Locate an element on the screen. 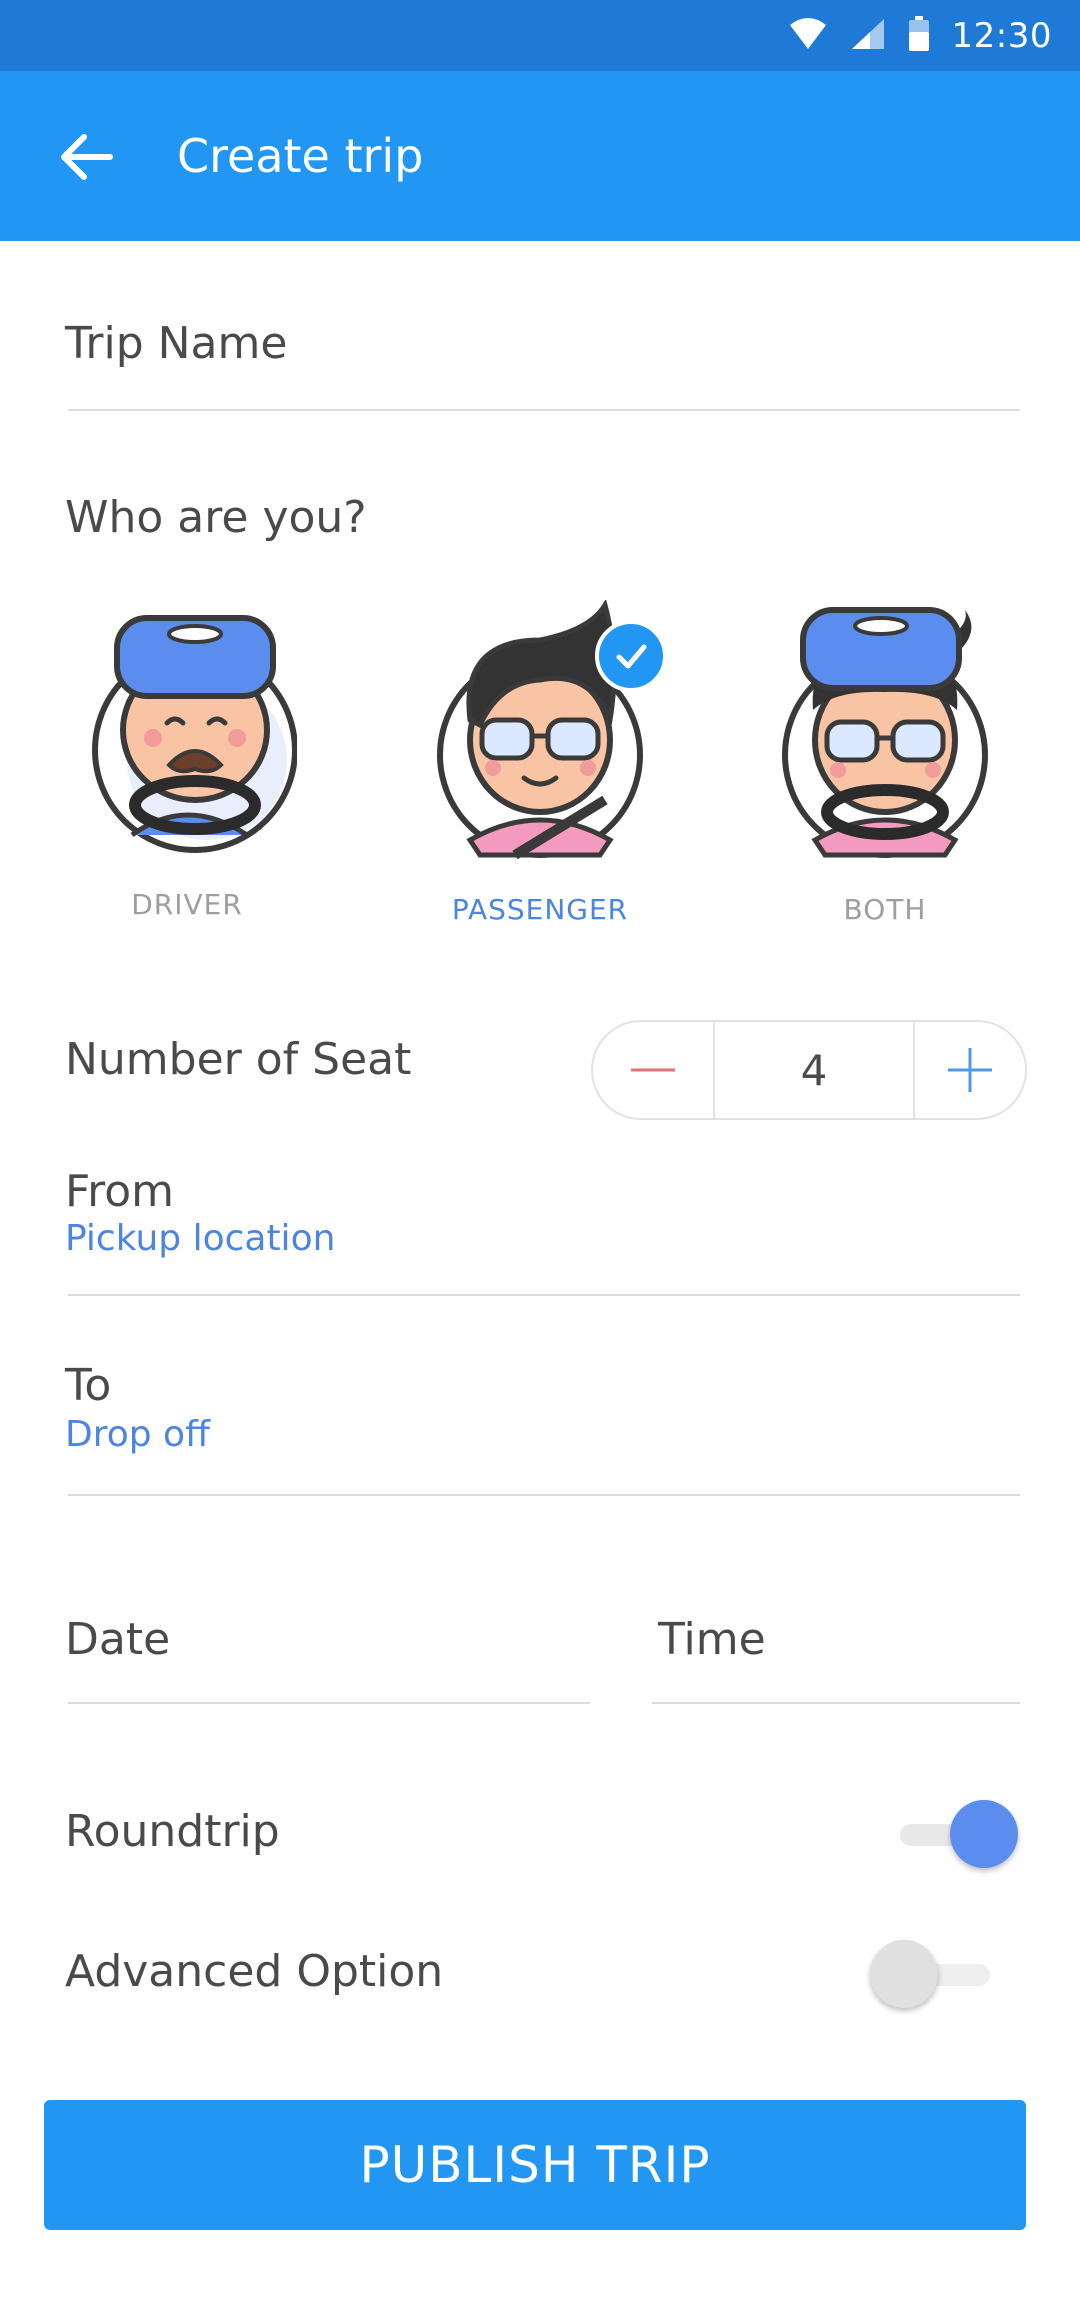 The image size is (1080, 2324). minus-icon is located at coordinates (653, 1070).